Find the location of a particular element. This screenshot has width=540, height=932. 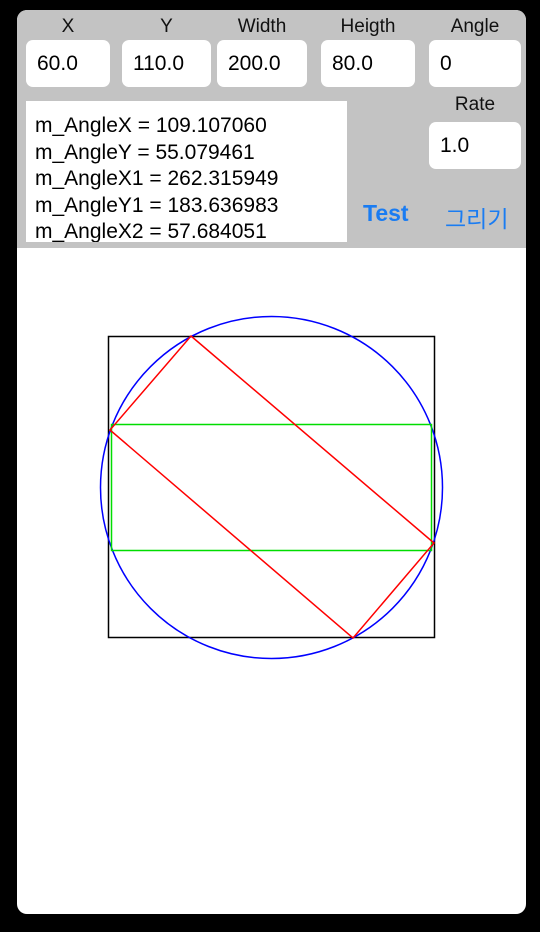

width-field: 200.0 is located at coordinates (262, 63).